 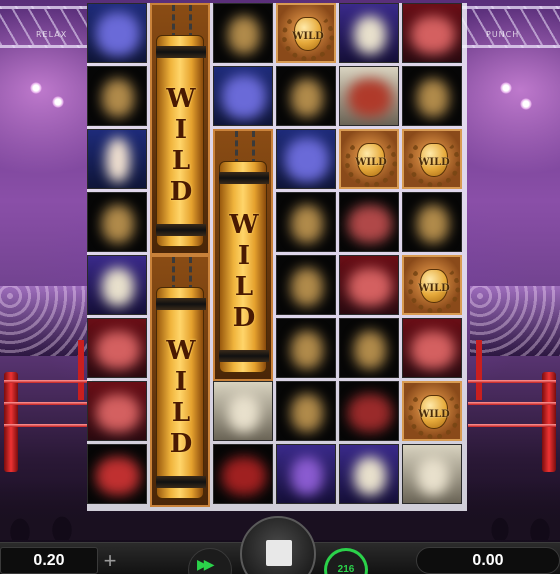 I want to click on win-amount-display: 0.00, so click(x=488, y=560).